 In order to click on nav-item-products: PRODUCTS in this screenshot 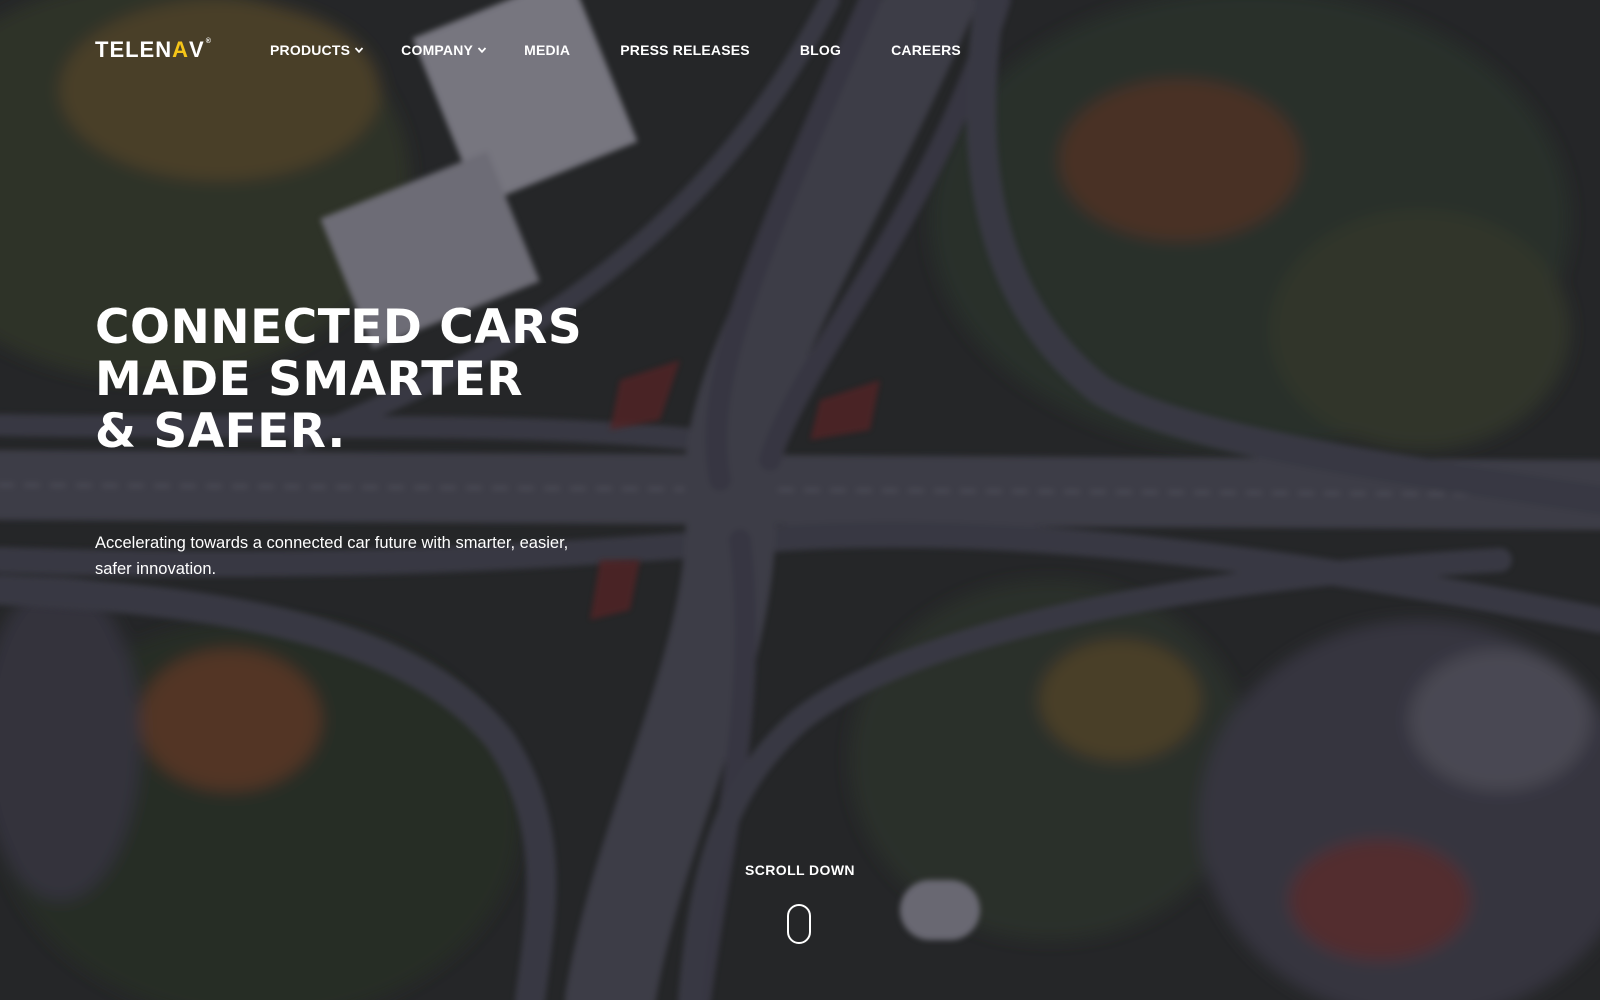, I will do `click(317, 50)`.